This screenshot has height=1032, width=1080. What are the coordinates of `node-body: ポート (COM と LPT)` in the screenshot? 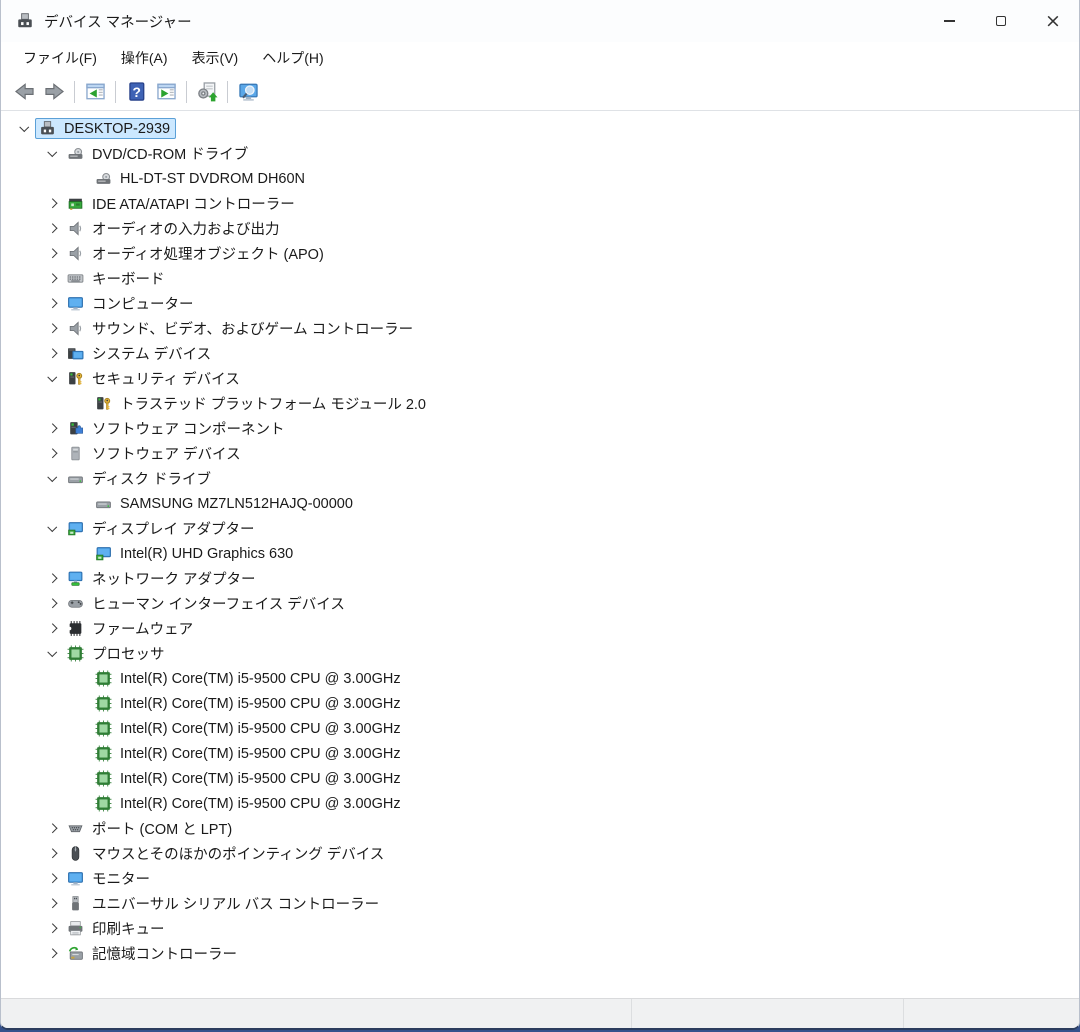 It's located at (150, 828).